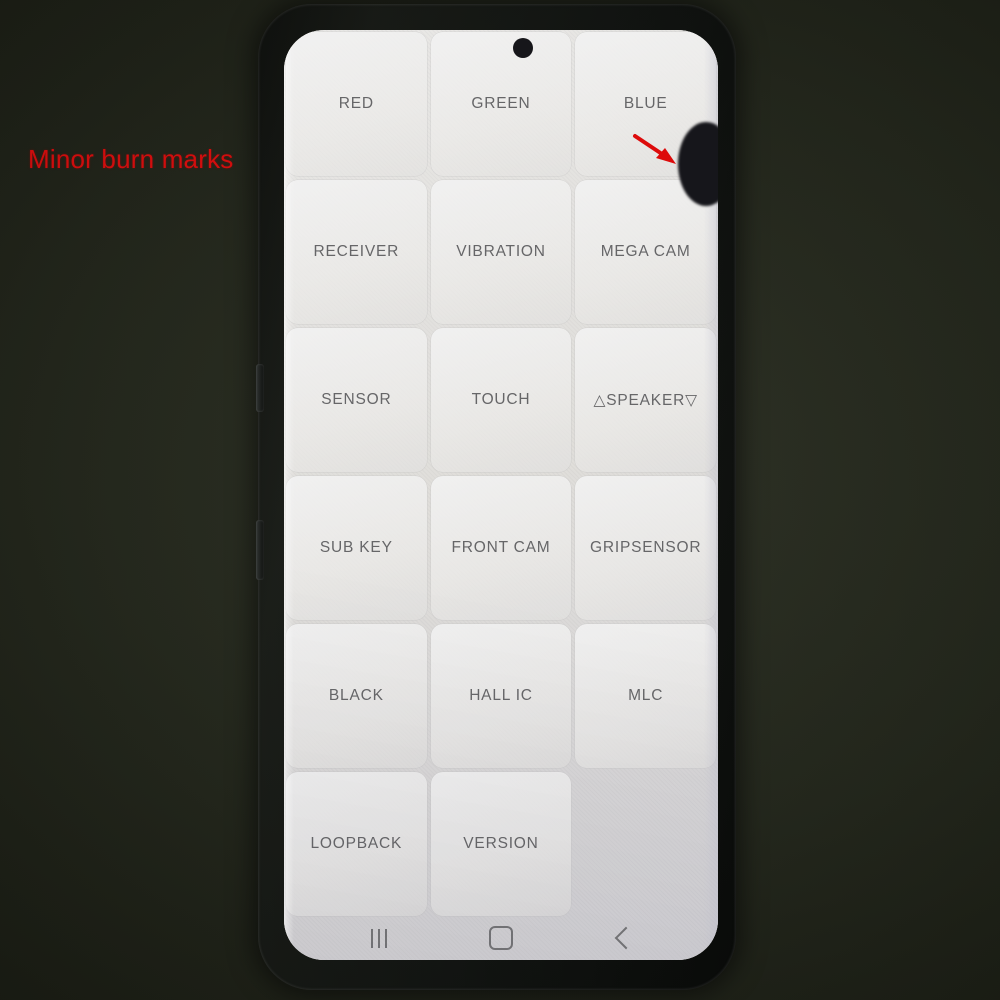  I want to click on test-button-label: △SPEAKER▽, so click(645, 400).